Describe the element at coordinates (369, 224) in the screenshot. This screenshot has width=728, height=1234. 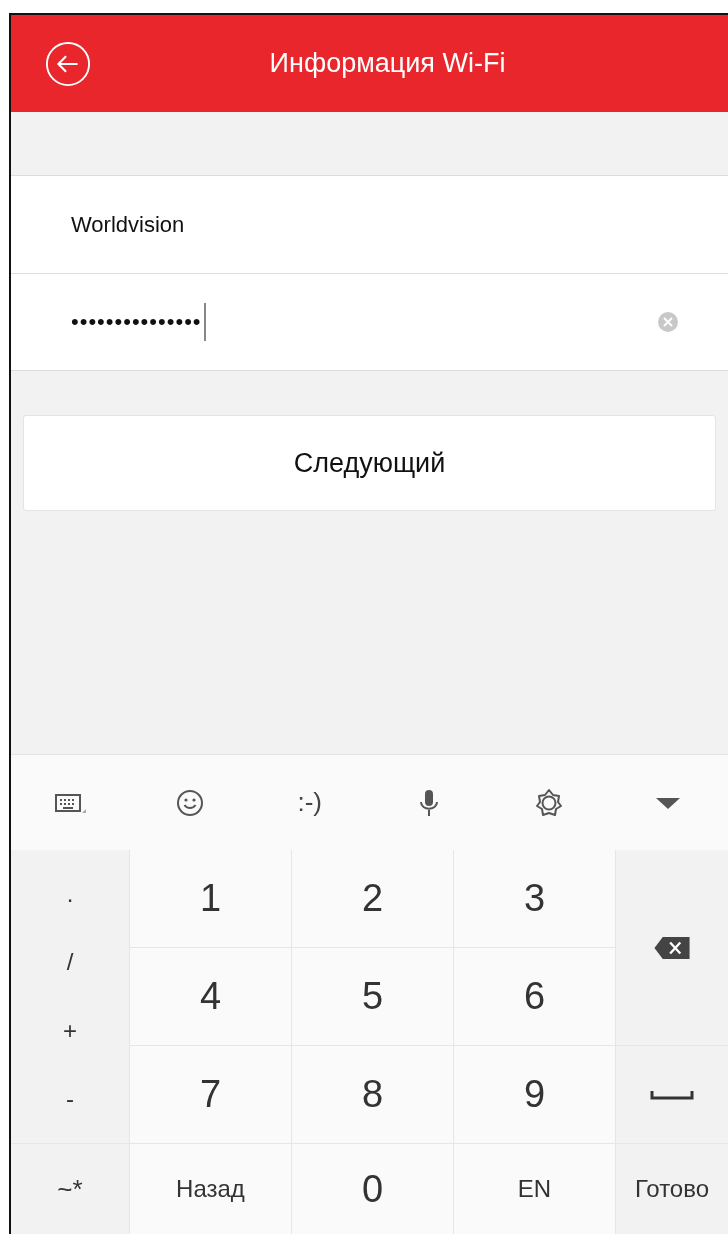
I see `ssid-field: Worldvision` at that location.